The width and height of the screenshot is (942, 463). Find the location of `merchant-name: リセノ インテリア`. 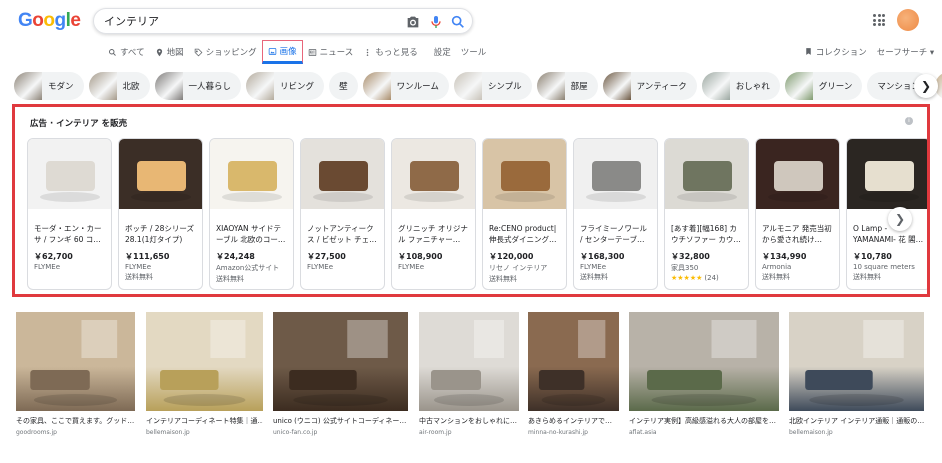

merchant-name: リセノ インテリア is located at coordinates (518, 268).